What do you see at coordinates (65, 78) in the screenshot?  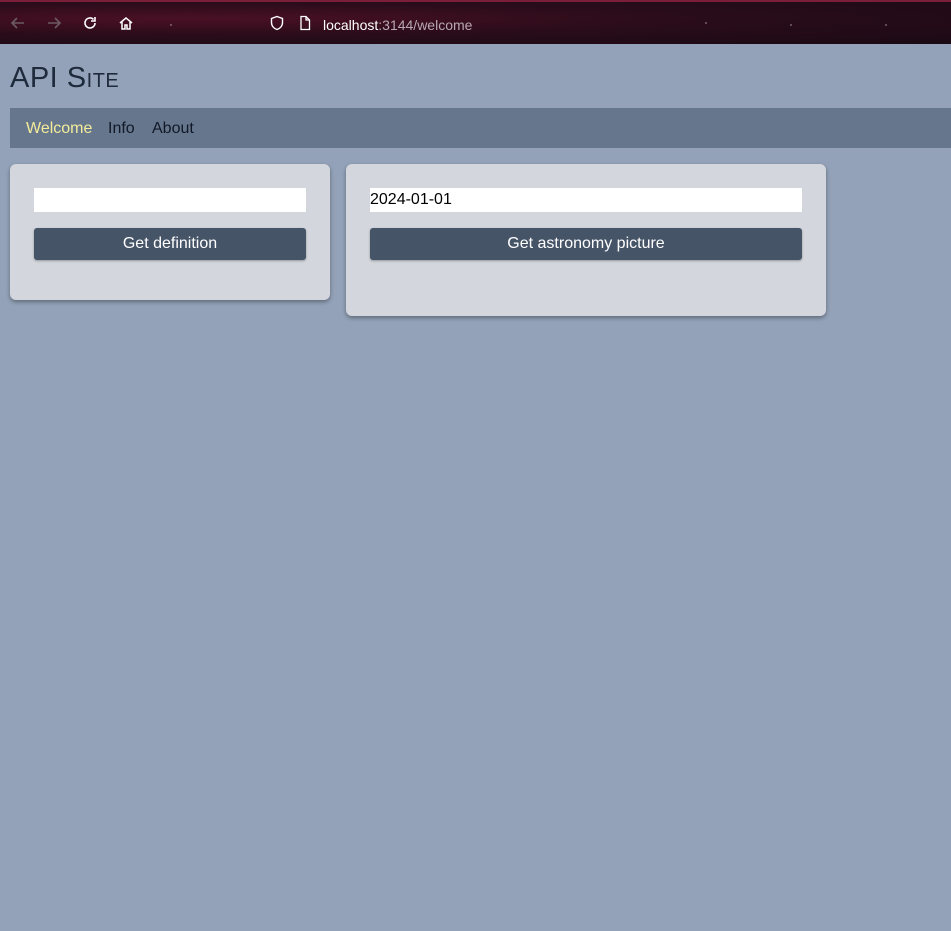 I see `page-title: API Site` at bounding box center [65, 78].